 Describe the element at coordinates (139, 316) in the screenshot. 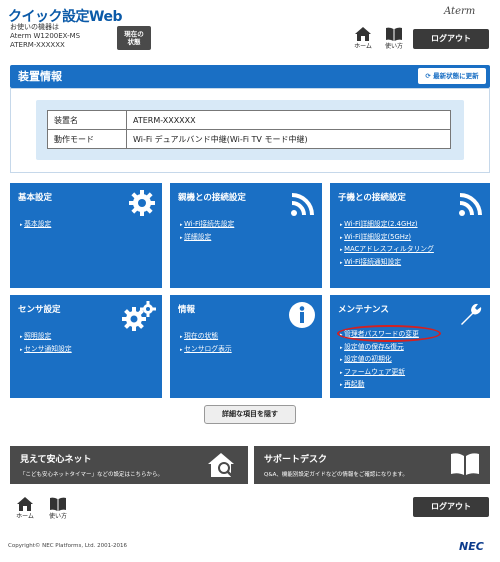

I see `gears-icon` at that location.